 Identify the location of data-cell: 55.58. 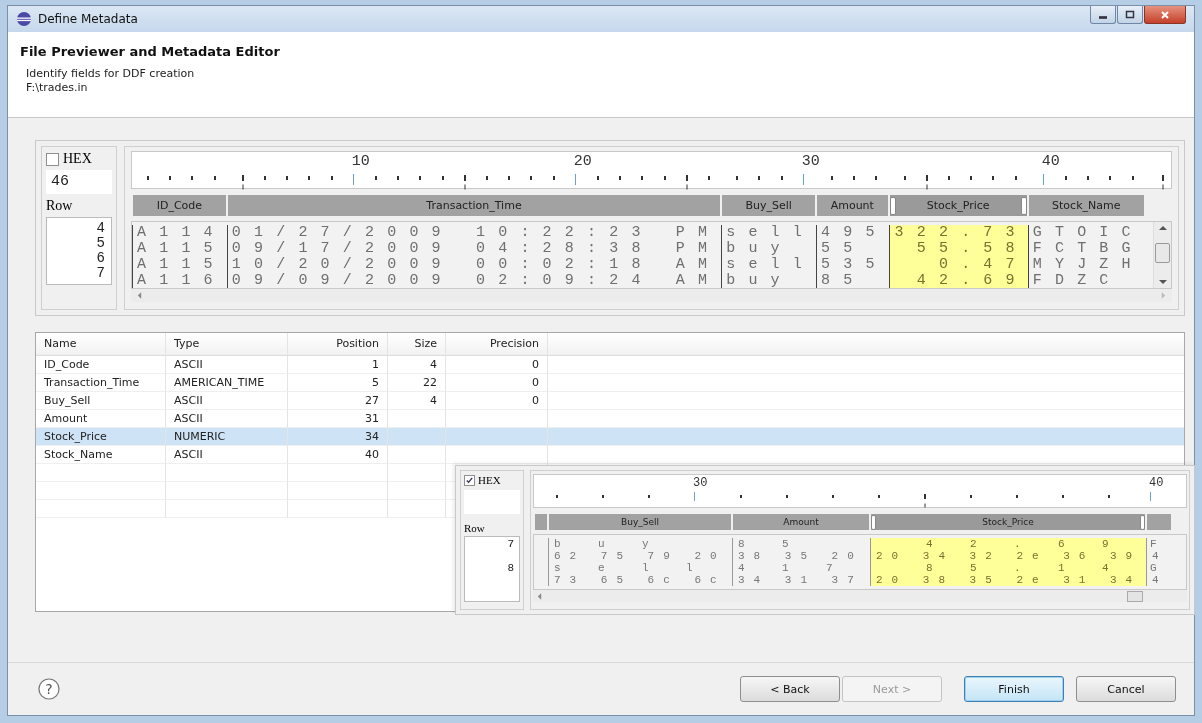
(958, 249).